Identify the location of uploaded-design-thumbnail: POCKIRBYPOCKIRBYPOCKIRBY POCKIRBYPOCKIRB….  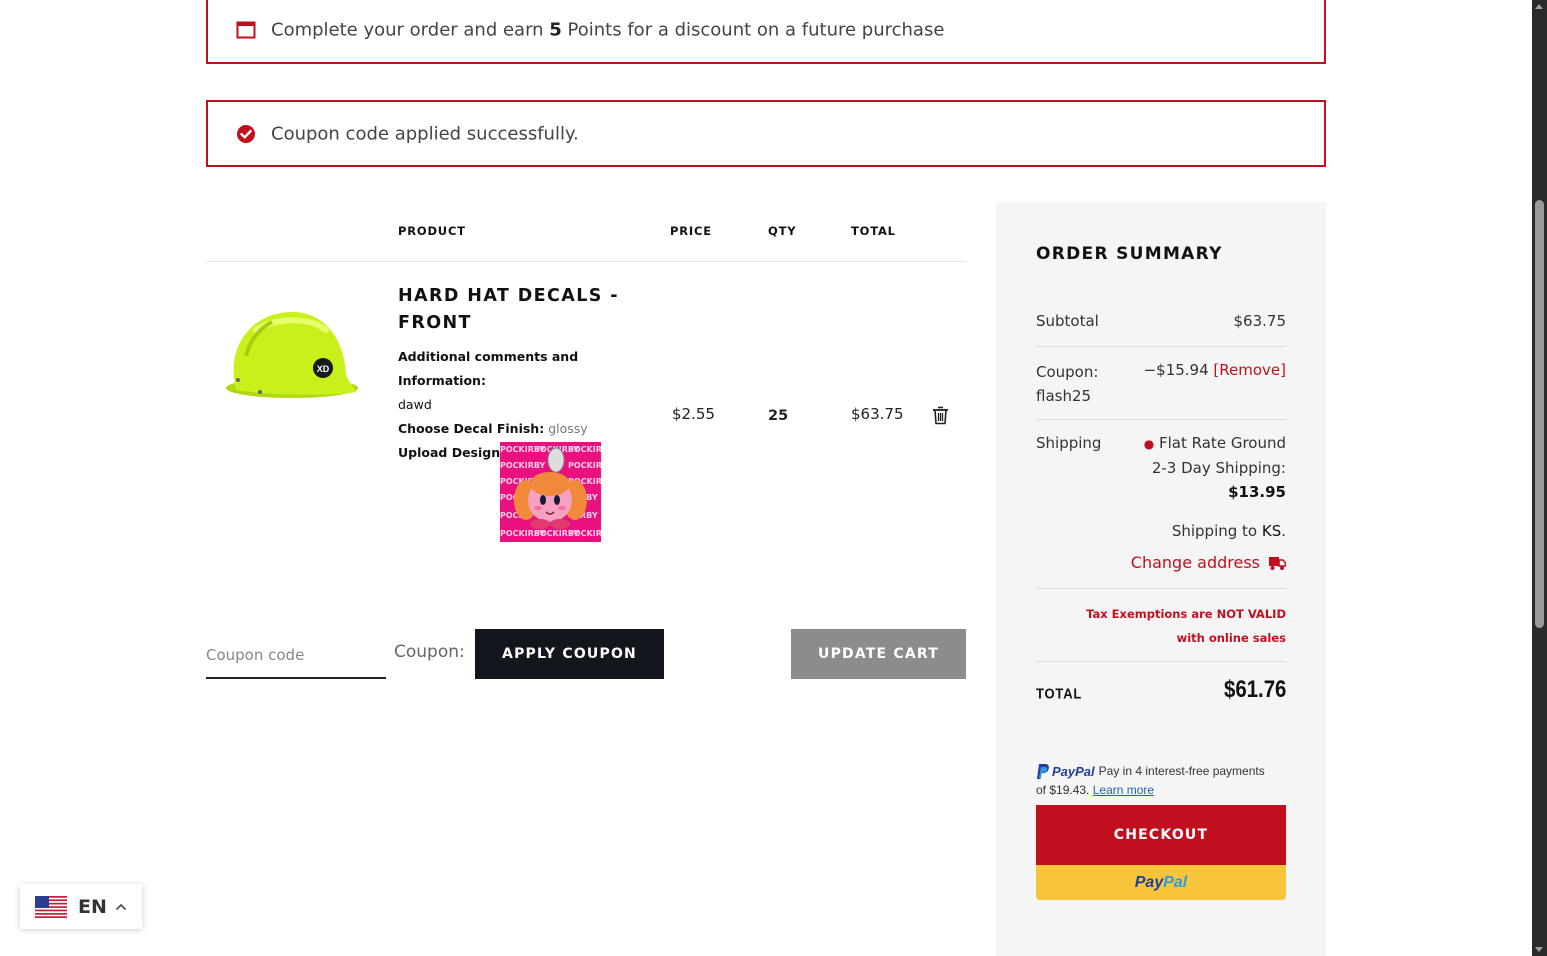
(550, 492).